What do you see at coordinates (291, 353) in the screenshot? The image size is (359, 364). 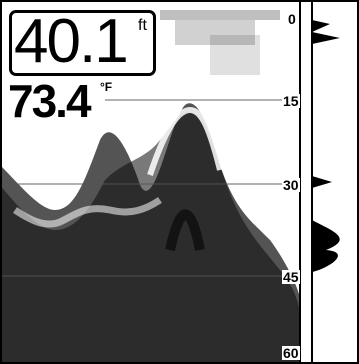 I see `depth-scale-label-60: 60` at bounding box center [291, 353].